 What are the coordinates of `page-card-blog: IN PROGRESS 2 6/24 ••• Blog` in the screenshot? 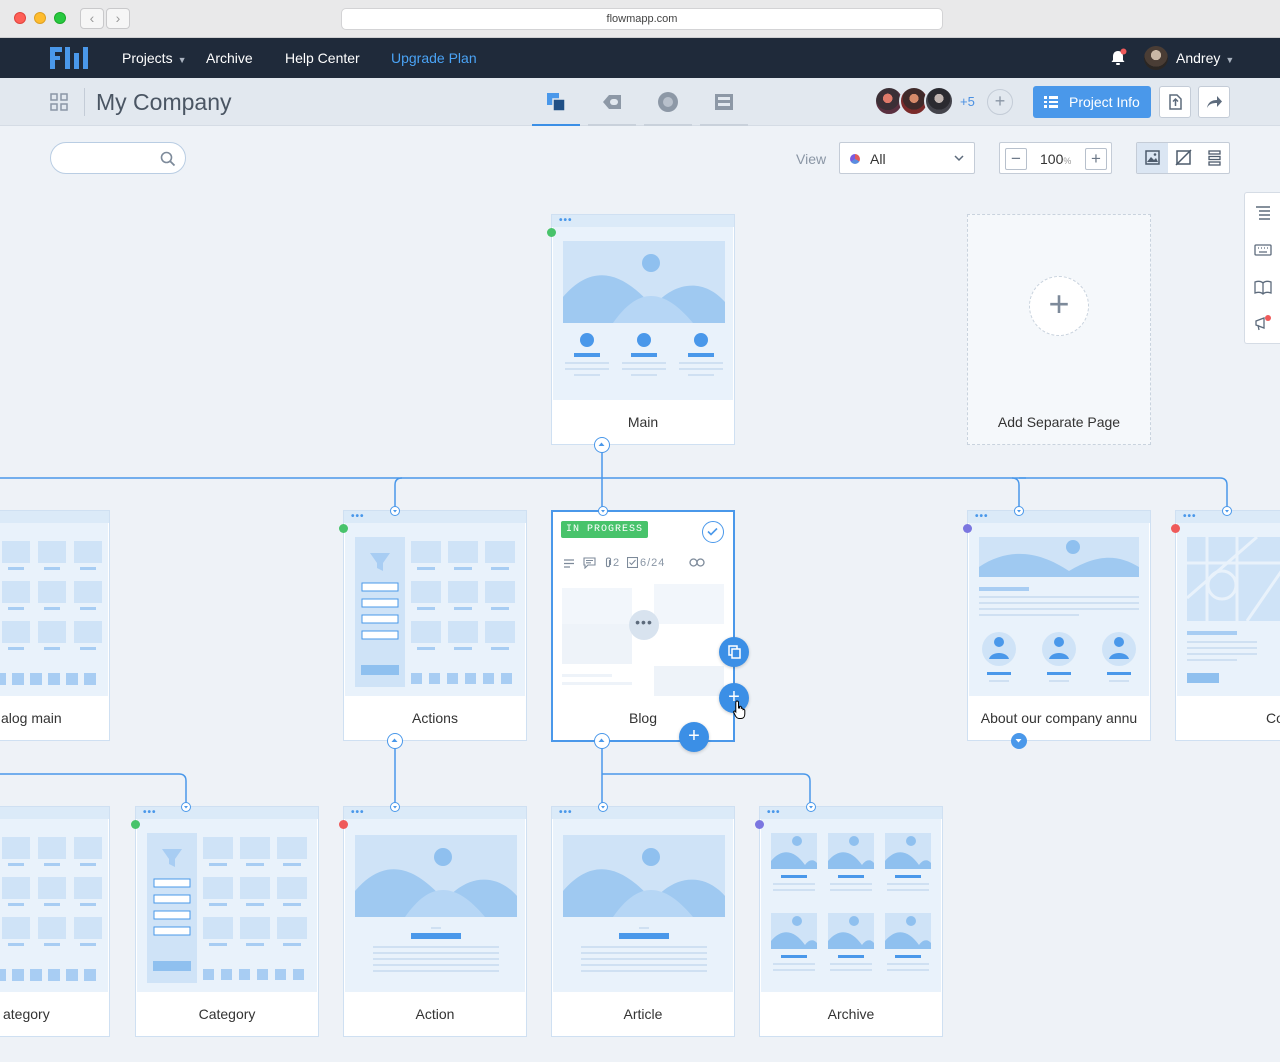 It's located at (643, 626).